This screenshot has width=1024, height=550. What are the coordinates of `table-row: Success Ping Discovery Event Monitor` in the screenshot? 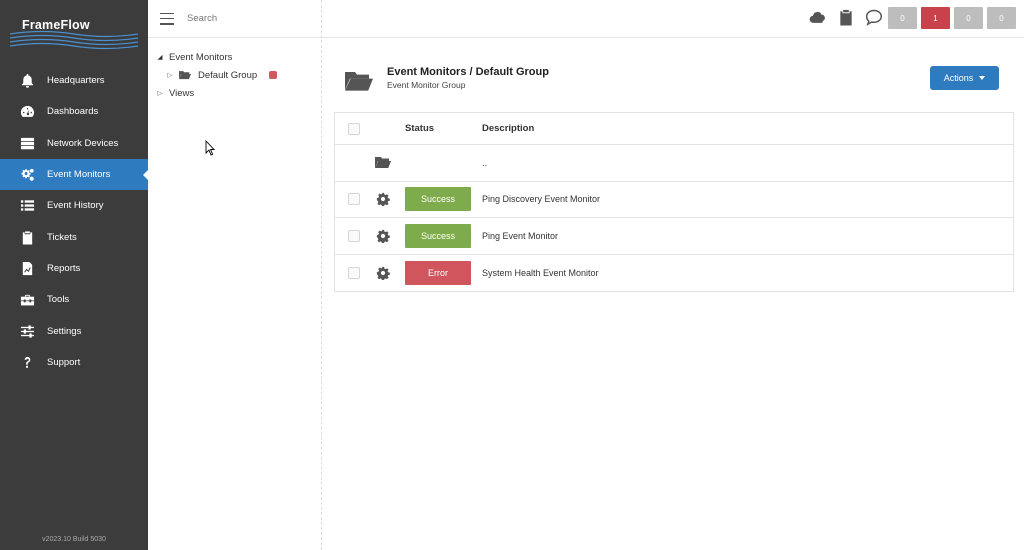 It's located at (674, 200).